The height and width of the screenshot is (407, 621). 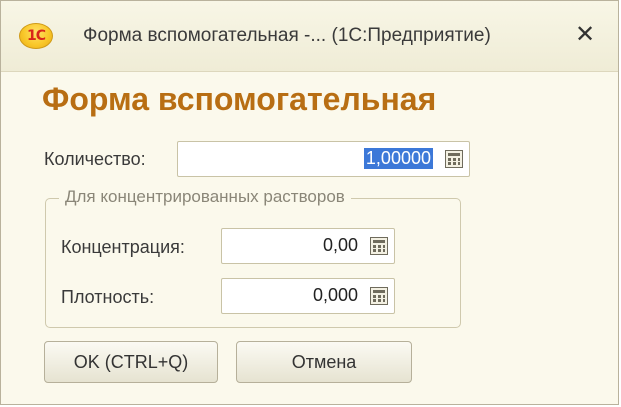 I want to click on ok-button: OK (CTRL+Q), so click(x=131, y=362).